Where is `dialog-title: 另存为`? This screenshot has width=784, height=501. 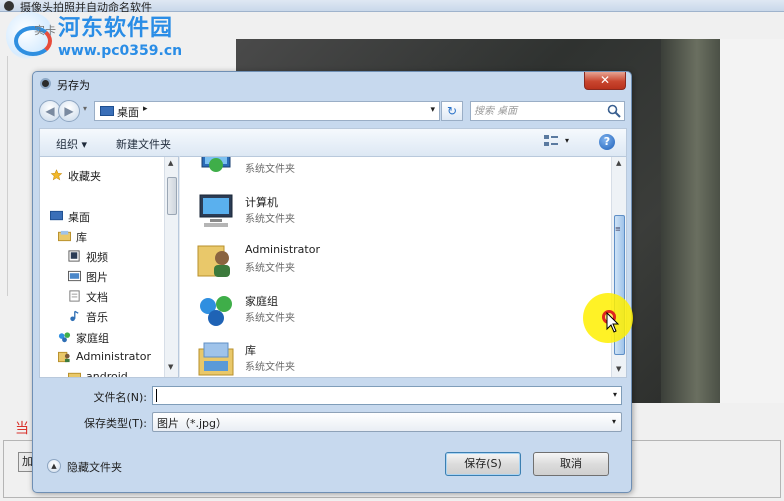 dialog-title: 另存为 is located at coordinates (73, 85).